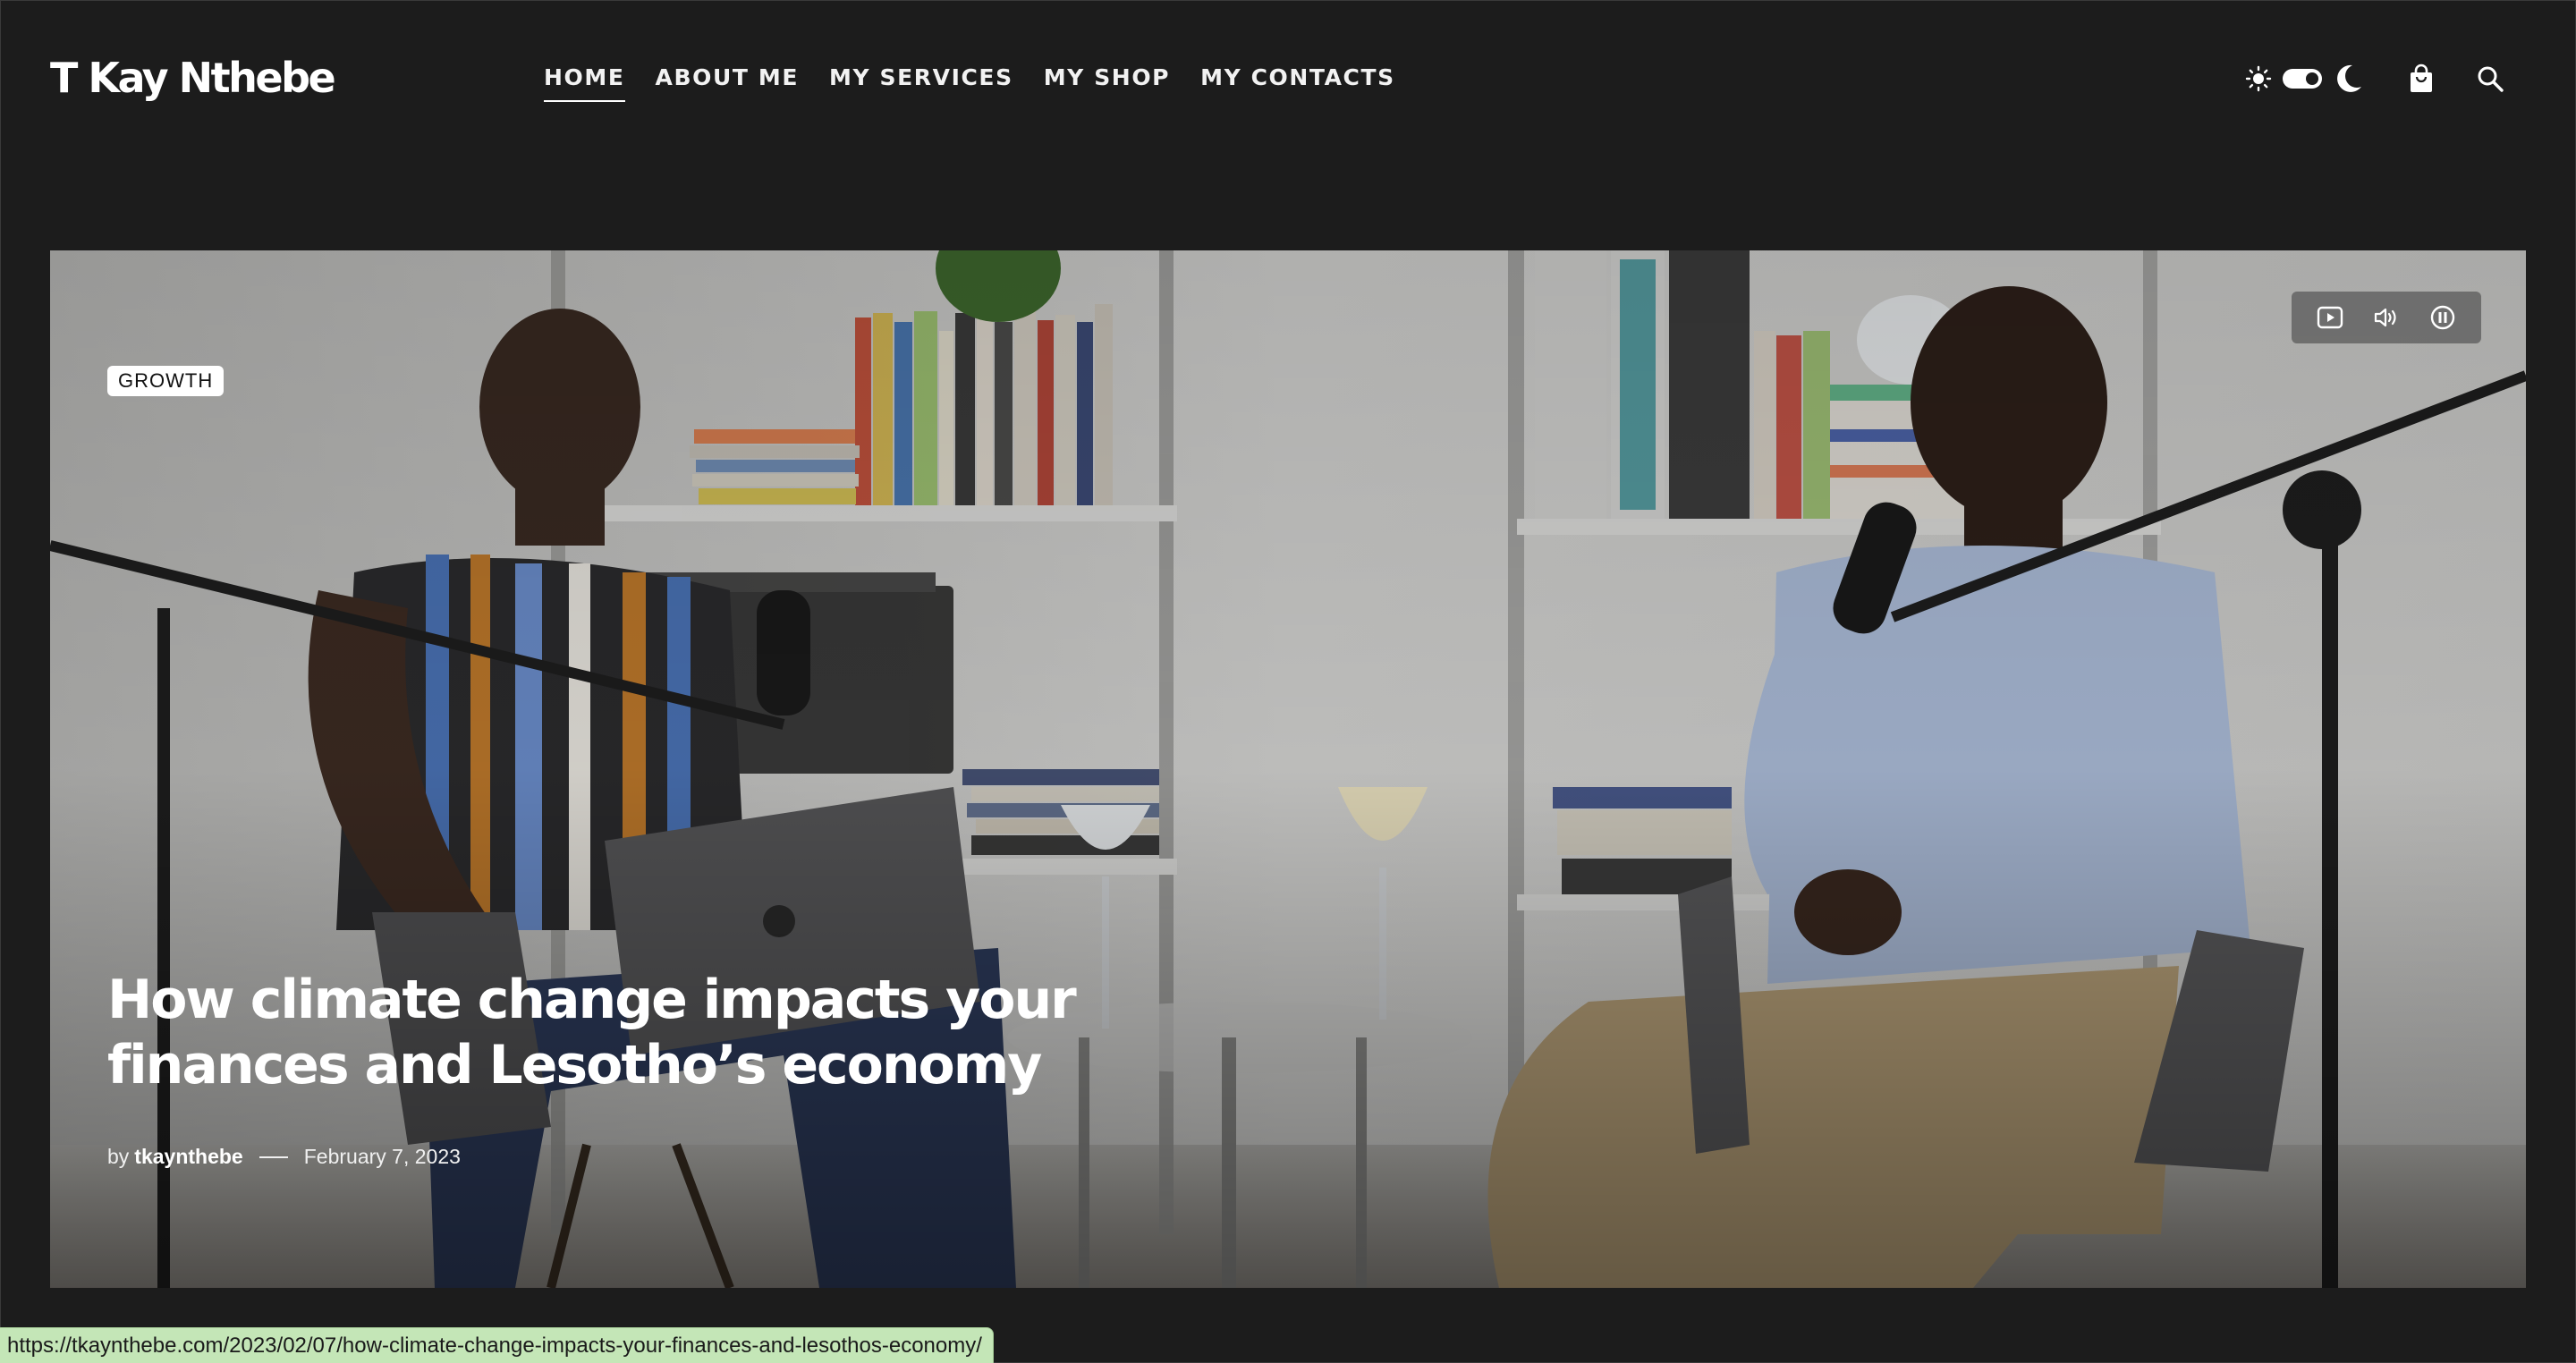  What do you see at coordinates (166, 381) in the screenshot?
I see `category-badge: GROWTH` at bounding box center [166, 381].